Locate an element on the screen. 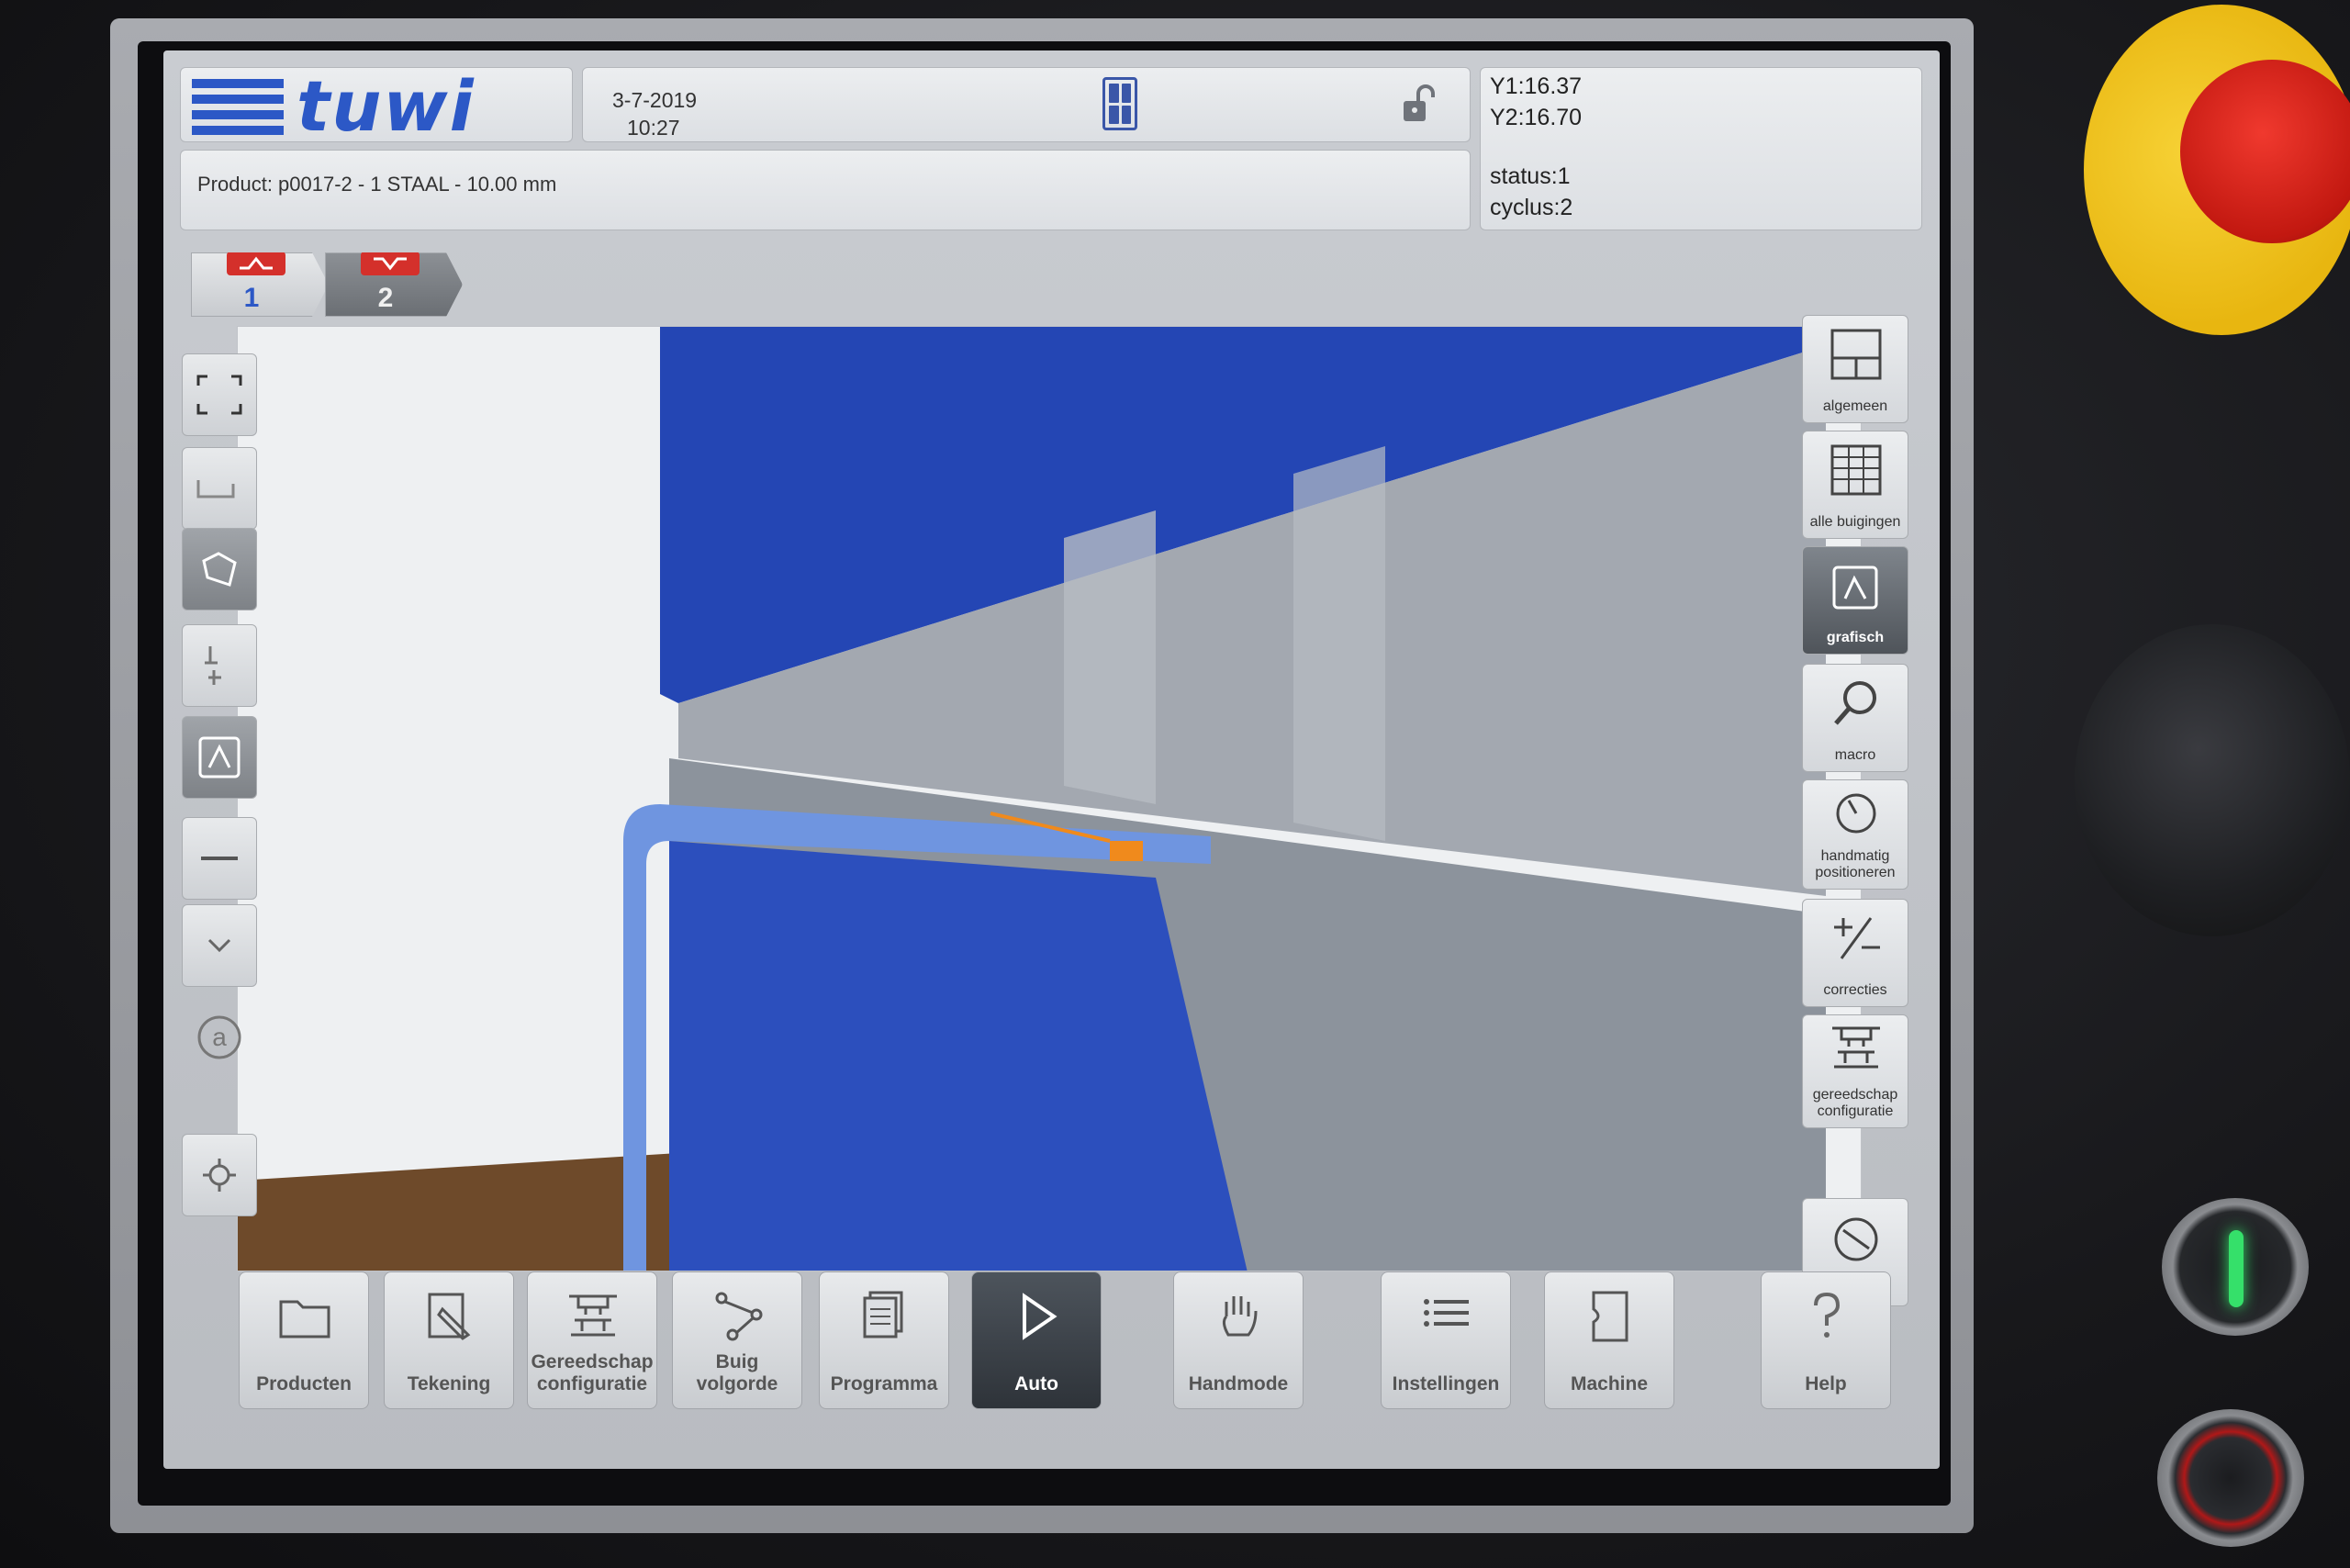 Image resolution: width=2350 pixels, height=1568 pixels. bend-tab-number: 1 is located at coordinates (251, 298).